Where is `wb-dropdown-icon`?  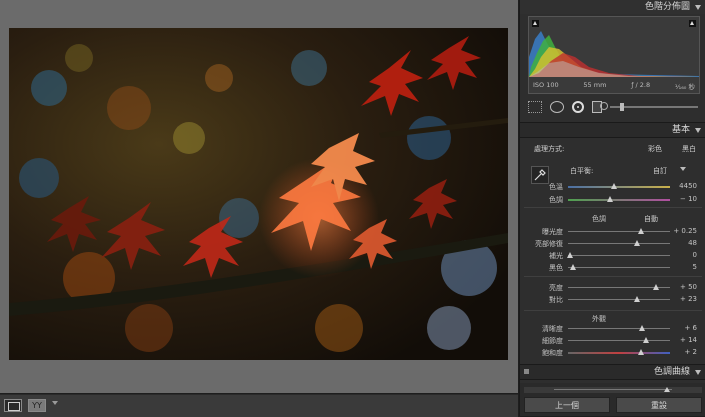
wb-dropdown-icon is located at coordinates (683, 169).